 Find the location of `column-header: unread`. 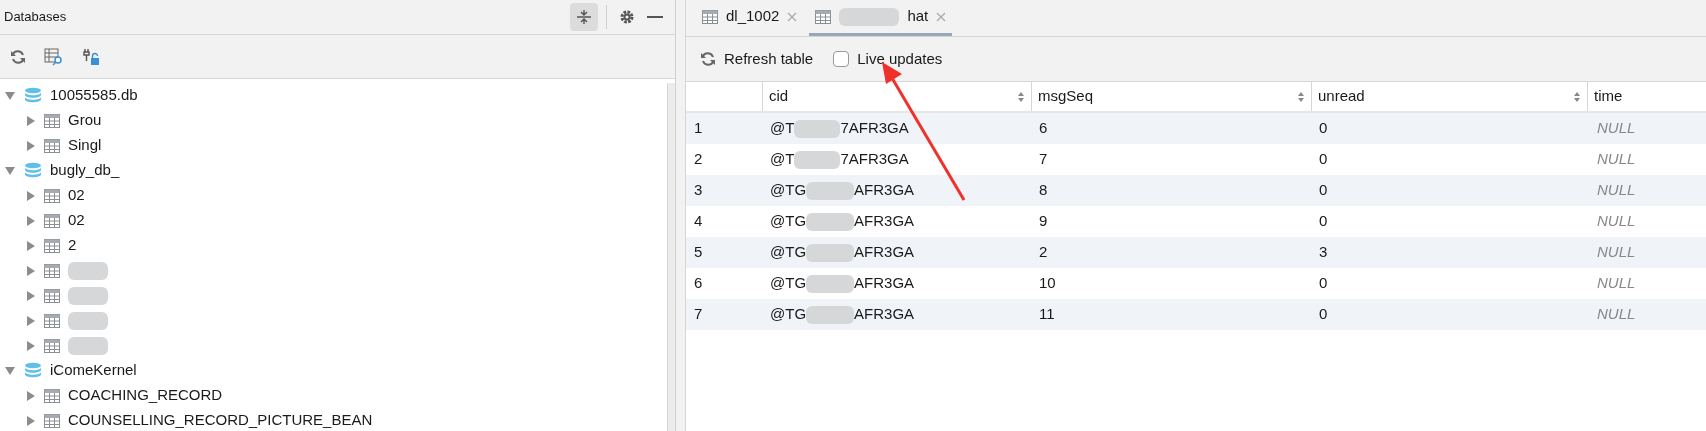

column-header: unread is located at coordinates (1449, 96).